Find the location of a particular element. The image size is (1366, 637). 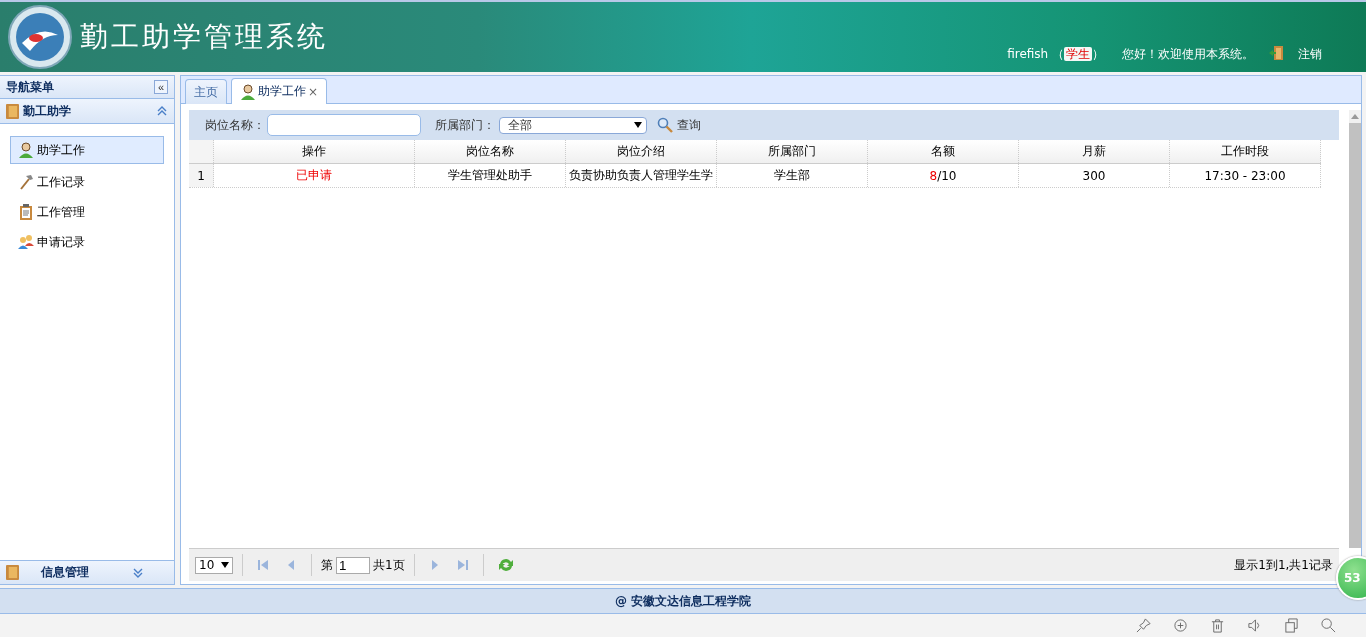

table-cell: 300 is located at coordinates (1094, 175).